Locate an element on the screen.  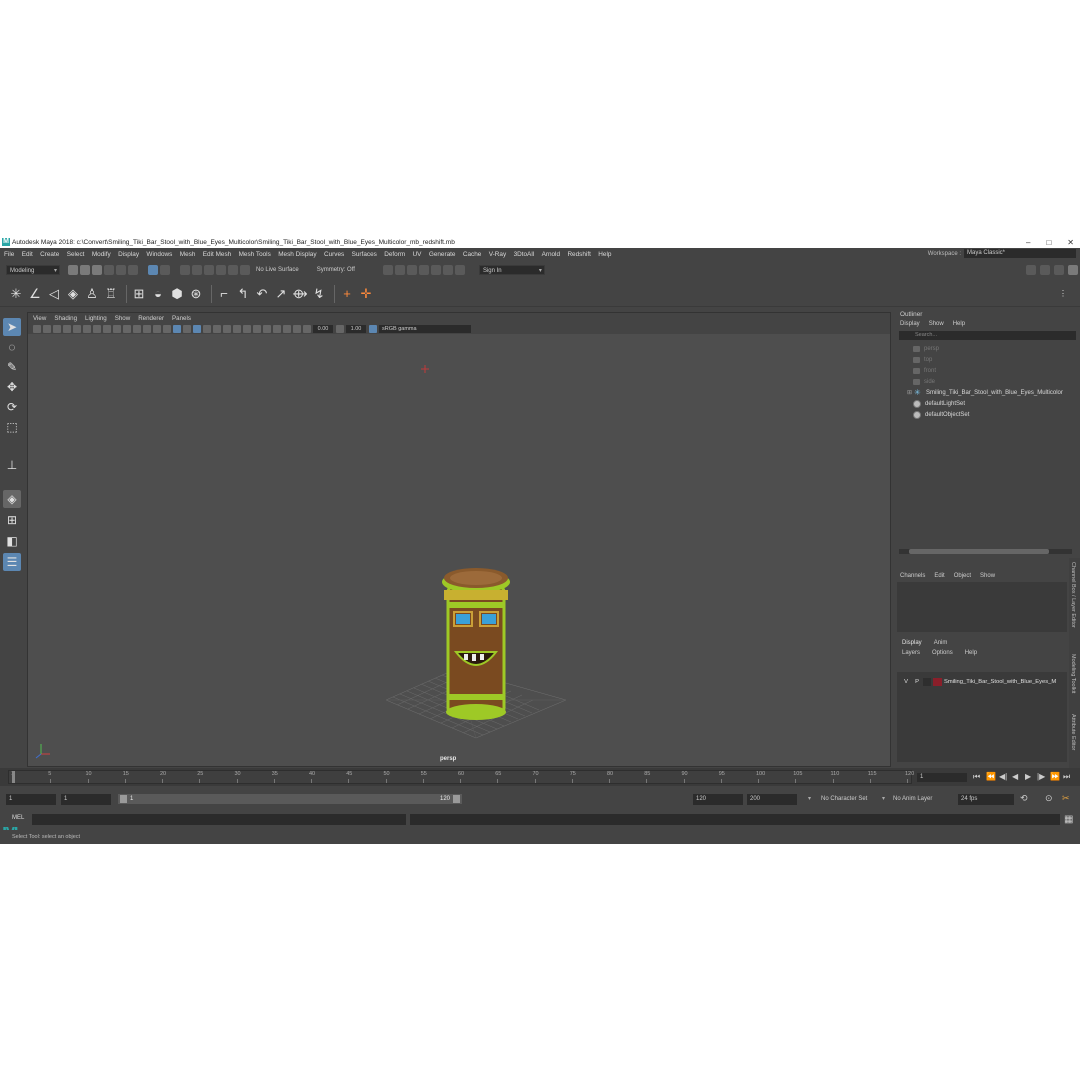
redshift-icon is located at coordinates (447, 270).